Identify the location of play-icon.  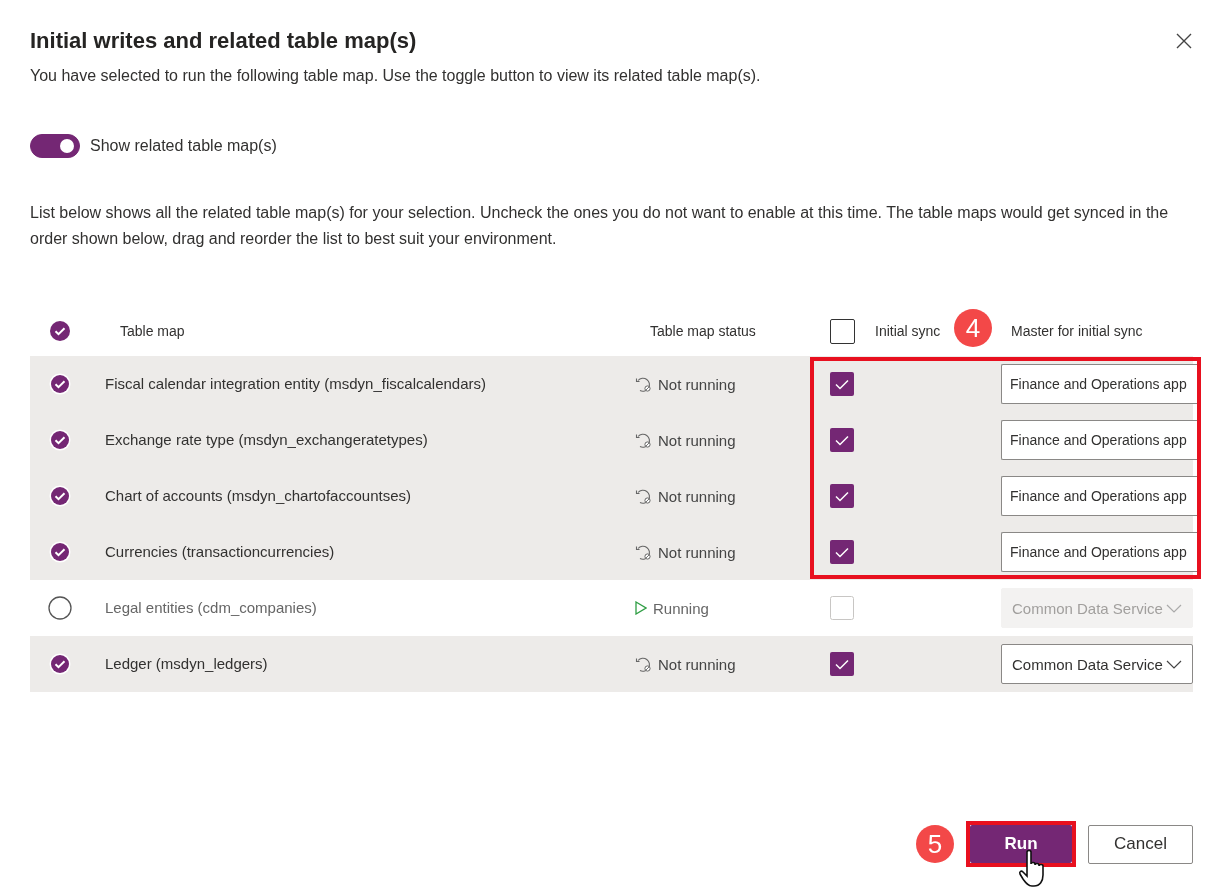
(641, 608).